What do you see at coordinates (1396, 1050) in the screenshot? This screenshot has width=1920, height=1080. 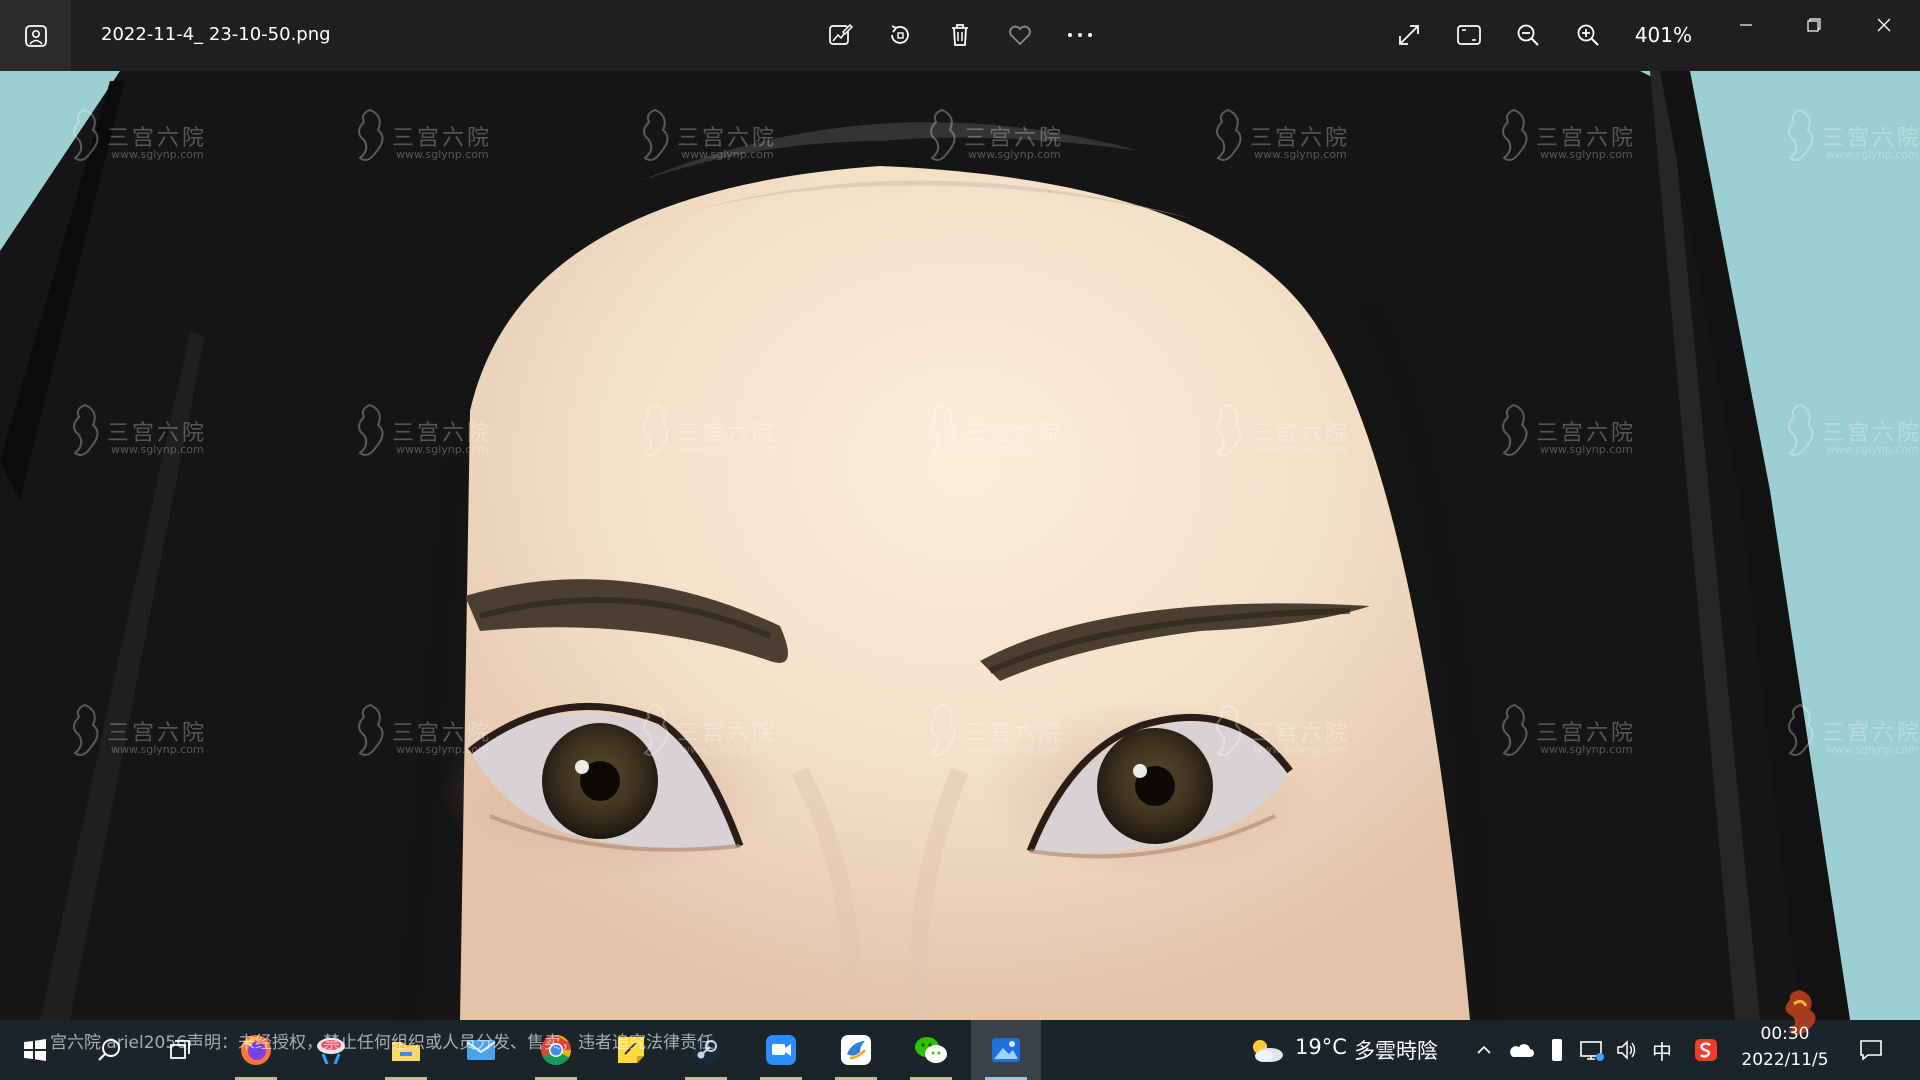 I see `weather-condition: 多雲時陰` at bounding box center [1396, 1050].